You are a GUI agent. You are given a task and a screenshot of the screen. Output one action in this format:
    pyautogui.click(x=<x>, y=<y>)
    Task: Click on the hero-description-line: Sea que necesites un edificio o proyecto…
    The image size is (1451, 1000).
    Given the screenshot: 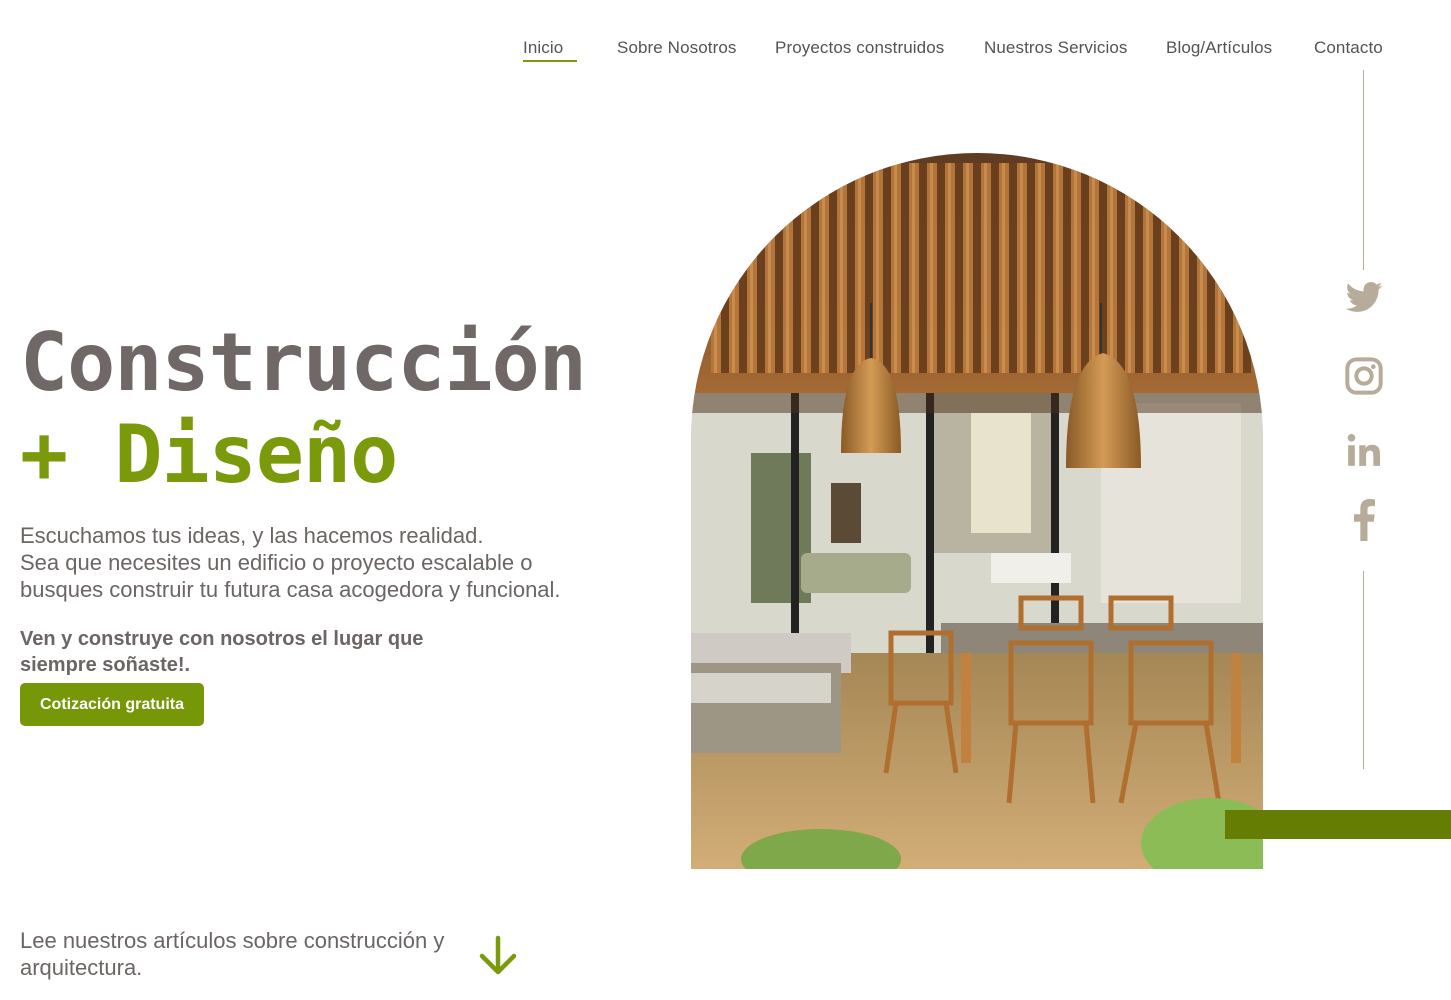 What is the action you would take?
    pyautogui.click(x=276, y=562)
    